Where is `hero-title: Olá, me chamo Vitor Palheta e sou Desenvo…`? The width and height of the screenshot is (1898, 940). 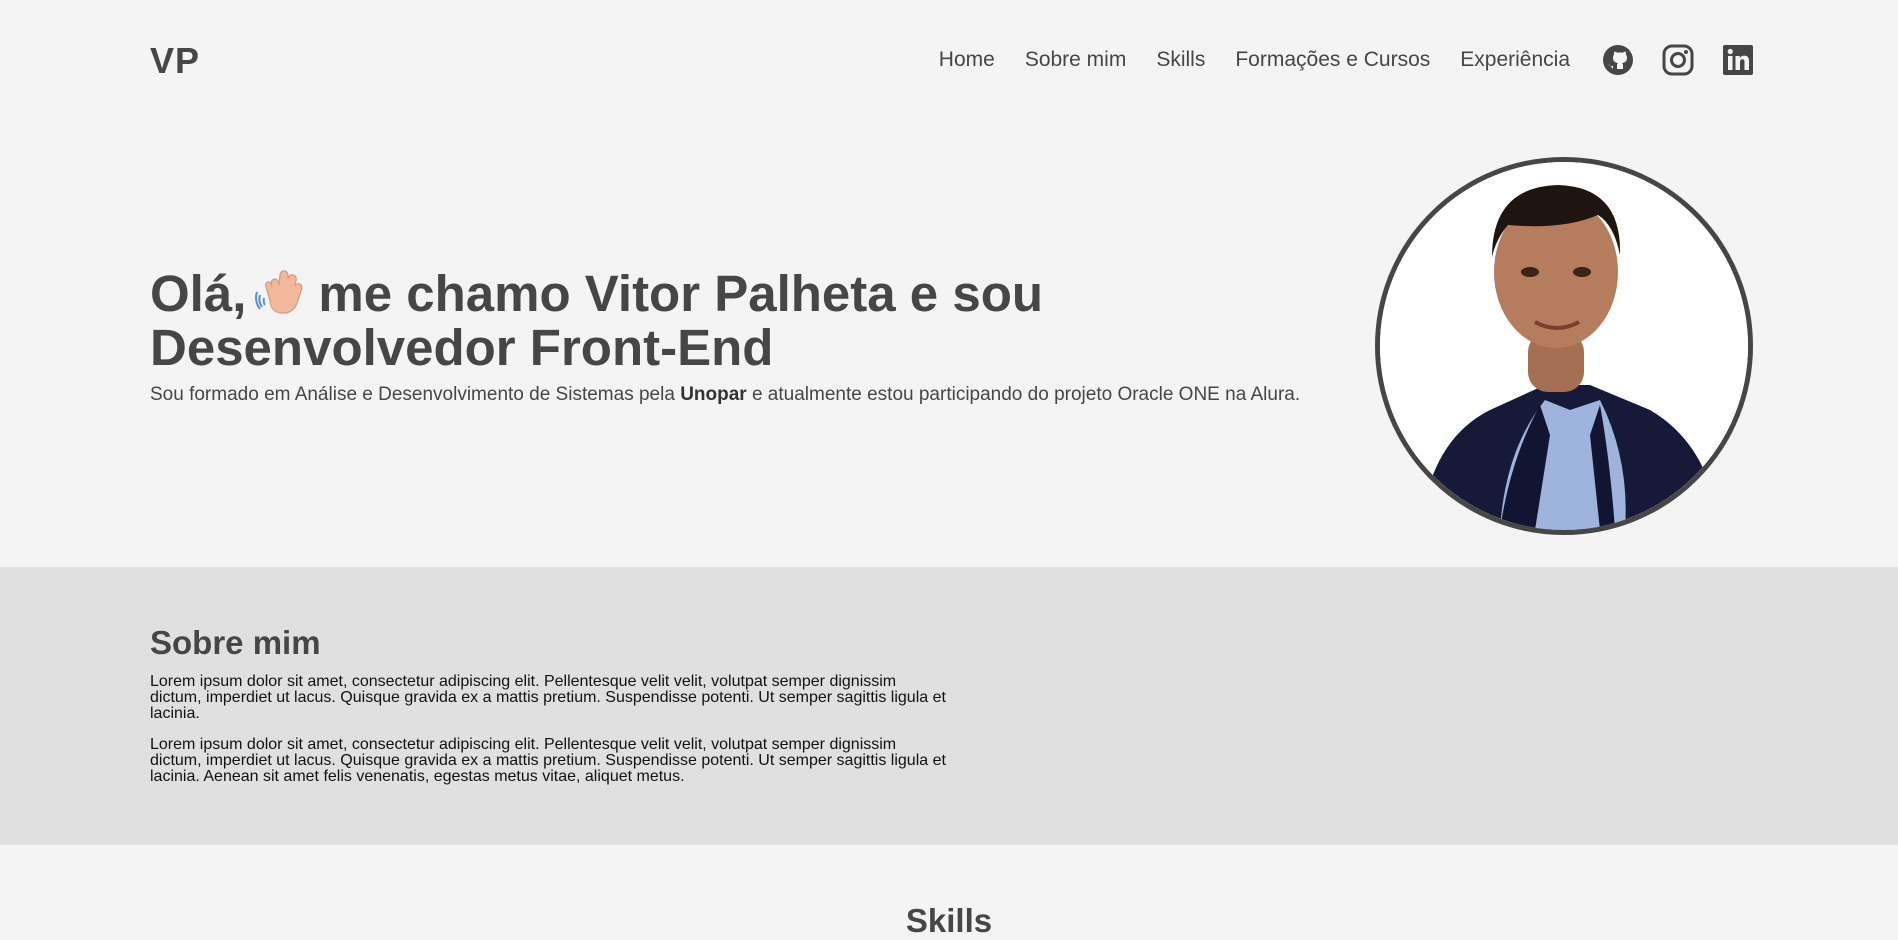 hero-title: Olá, me chamo Vitor Palheta e sou Desenvo… is located at coordinates (750, 320).